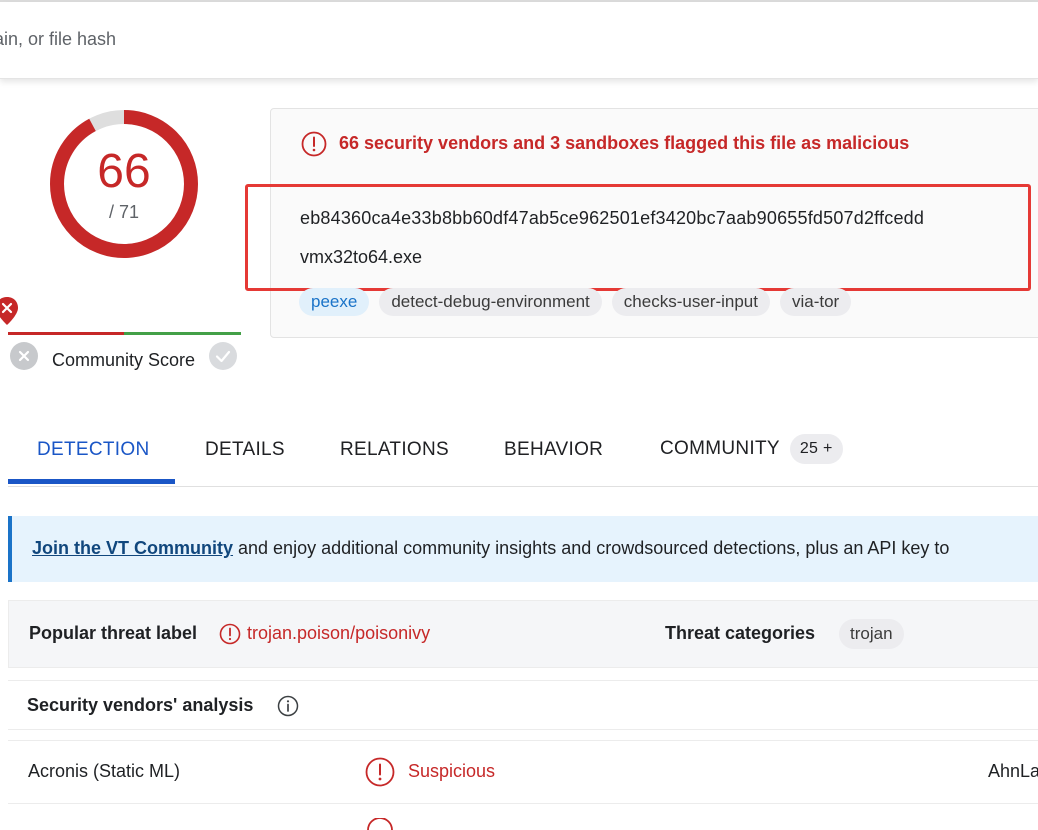  Describe the element at coordinates (245, 455) in the screenshot. I see `tab-details: DETAILS` at that location.